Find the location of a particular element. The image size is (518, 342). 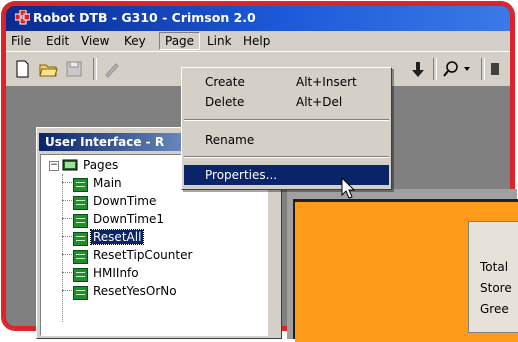

pencil-icon is located at coordinates (111, 69).